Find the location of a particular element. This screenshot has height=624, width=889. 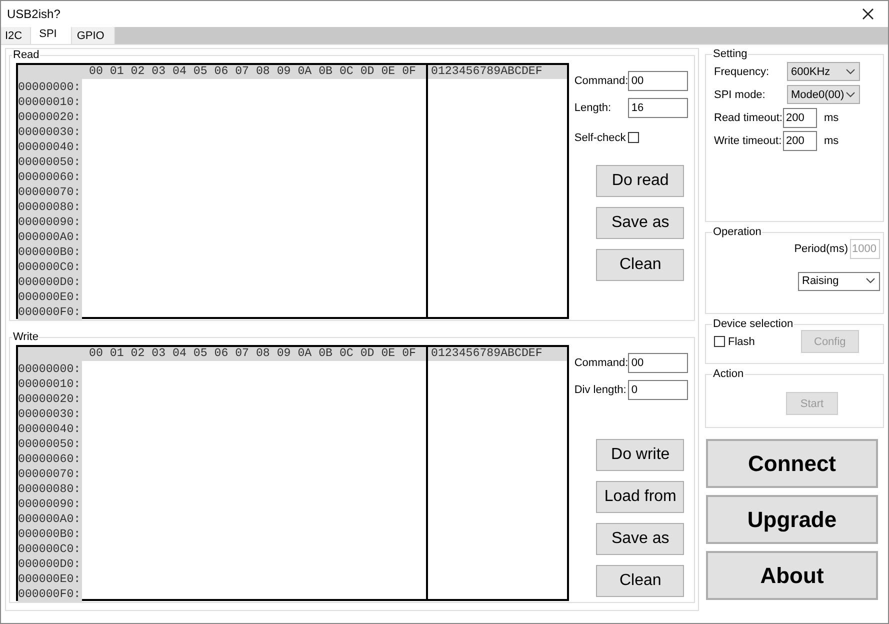

group-title: Write is located at coordinates (26, 337).